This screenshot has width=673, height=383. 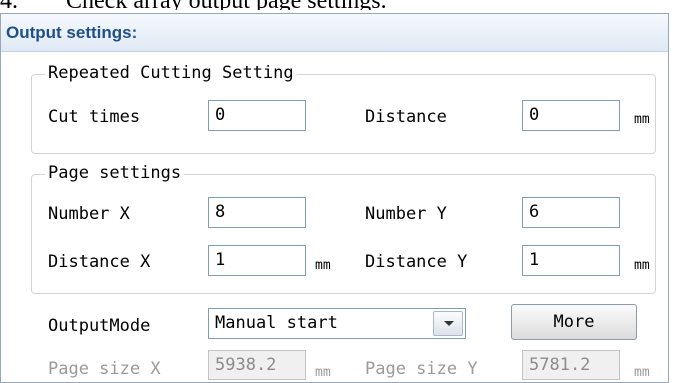 What do you see at coordinates (89, 214) in the screenshot?
I see `number-x-label: Number X` at bounding box center [89, 214].